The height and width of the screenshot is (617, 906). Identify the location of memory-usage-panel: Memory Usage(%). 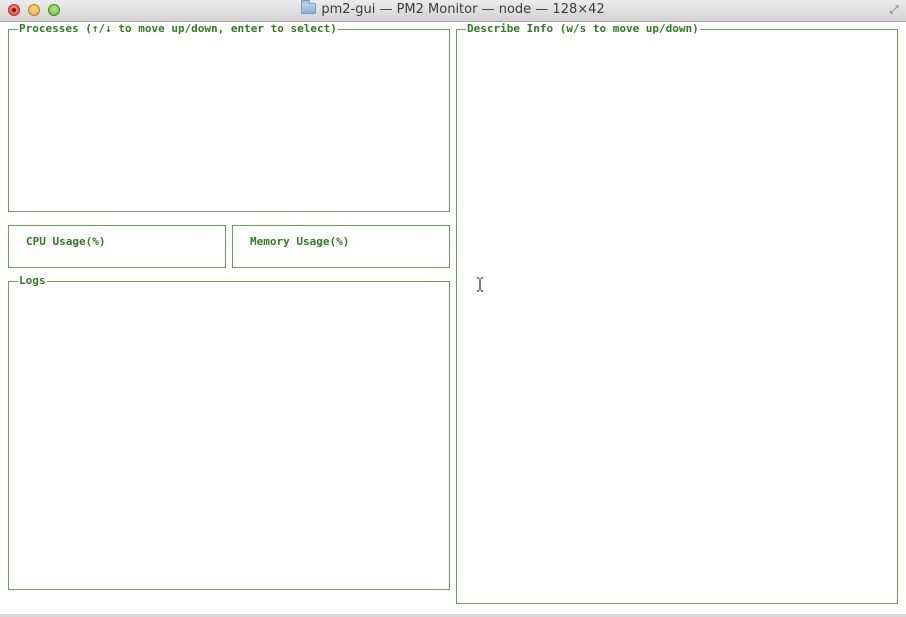
(341, 246).